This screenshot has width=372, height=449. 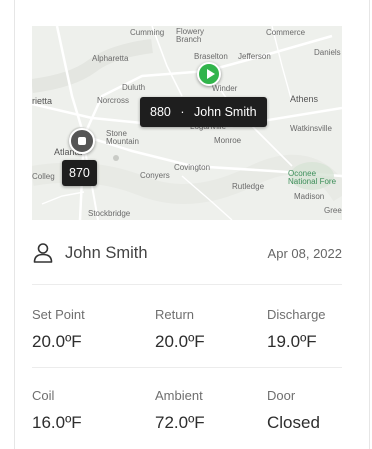 I want to click on stat-door: Door Closed, so click(x=293, y=410).